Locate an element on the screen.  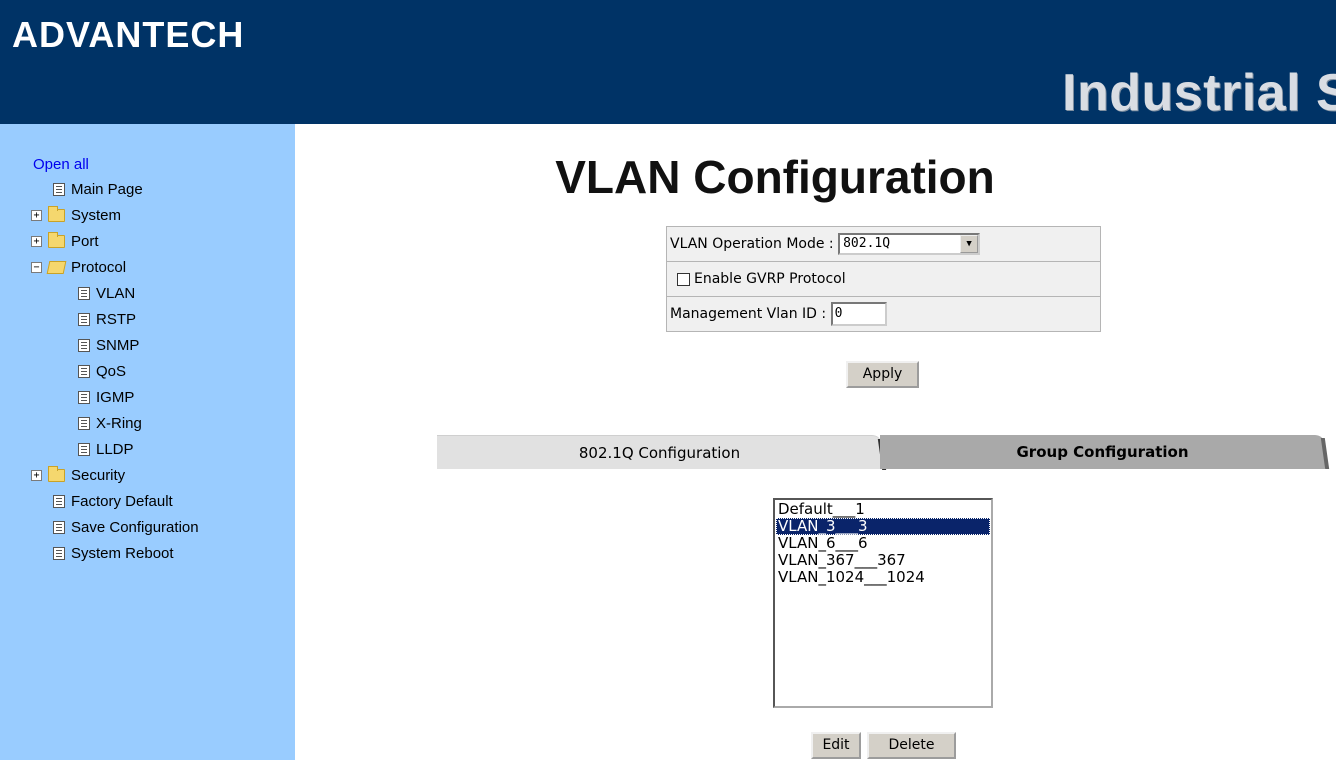
sidebar-item-protocol: − Protocol is located at coordinates (78, 267).